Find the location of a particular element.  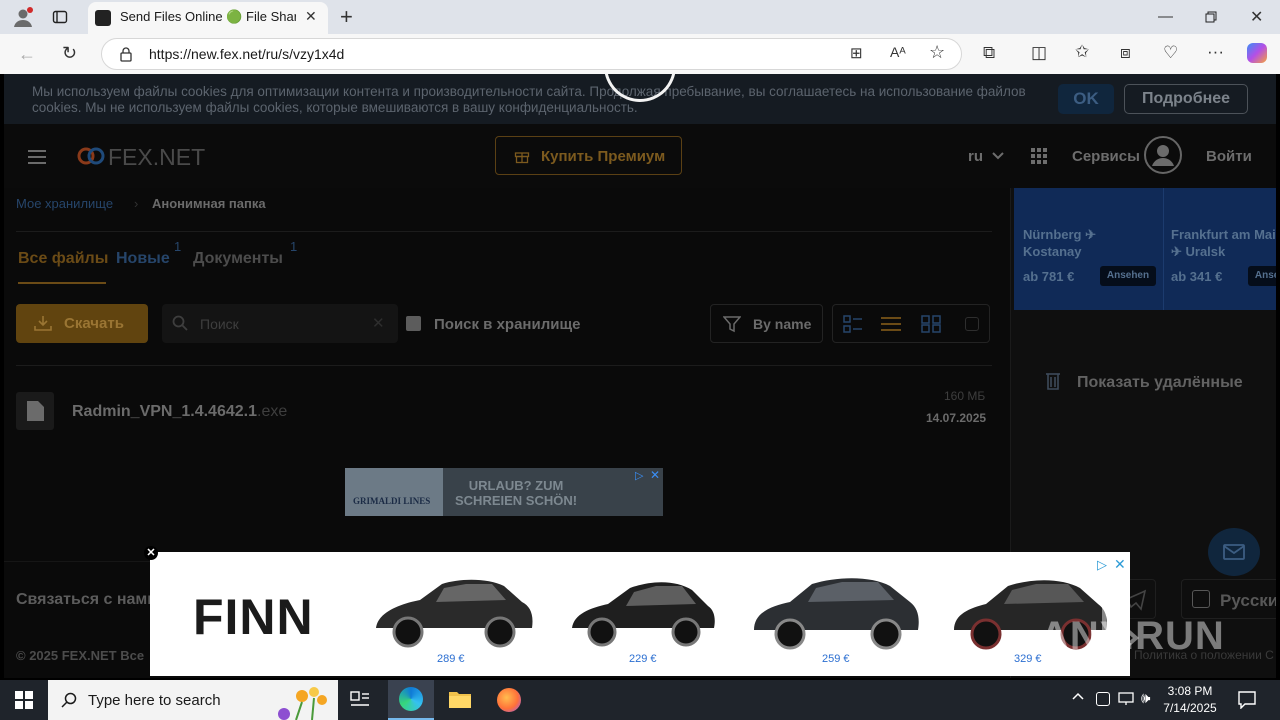

tray-chevron-up-icon is located at coordinates (1078, 696).